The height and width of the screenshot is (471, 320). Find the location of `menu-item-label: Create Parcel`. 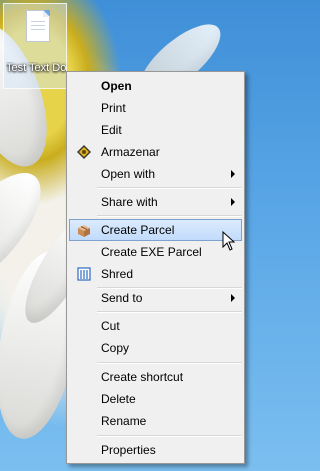

menu-item-label: Create Parcel is located at coordinates (138, 230).